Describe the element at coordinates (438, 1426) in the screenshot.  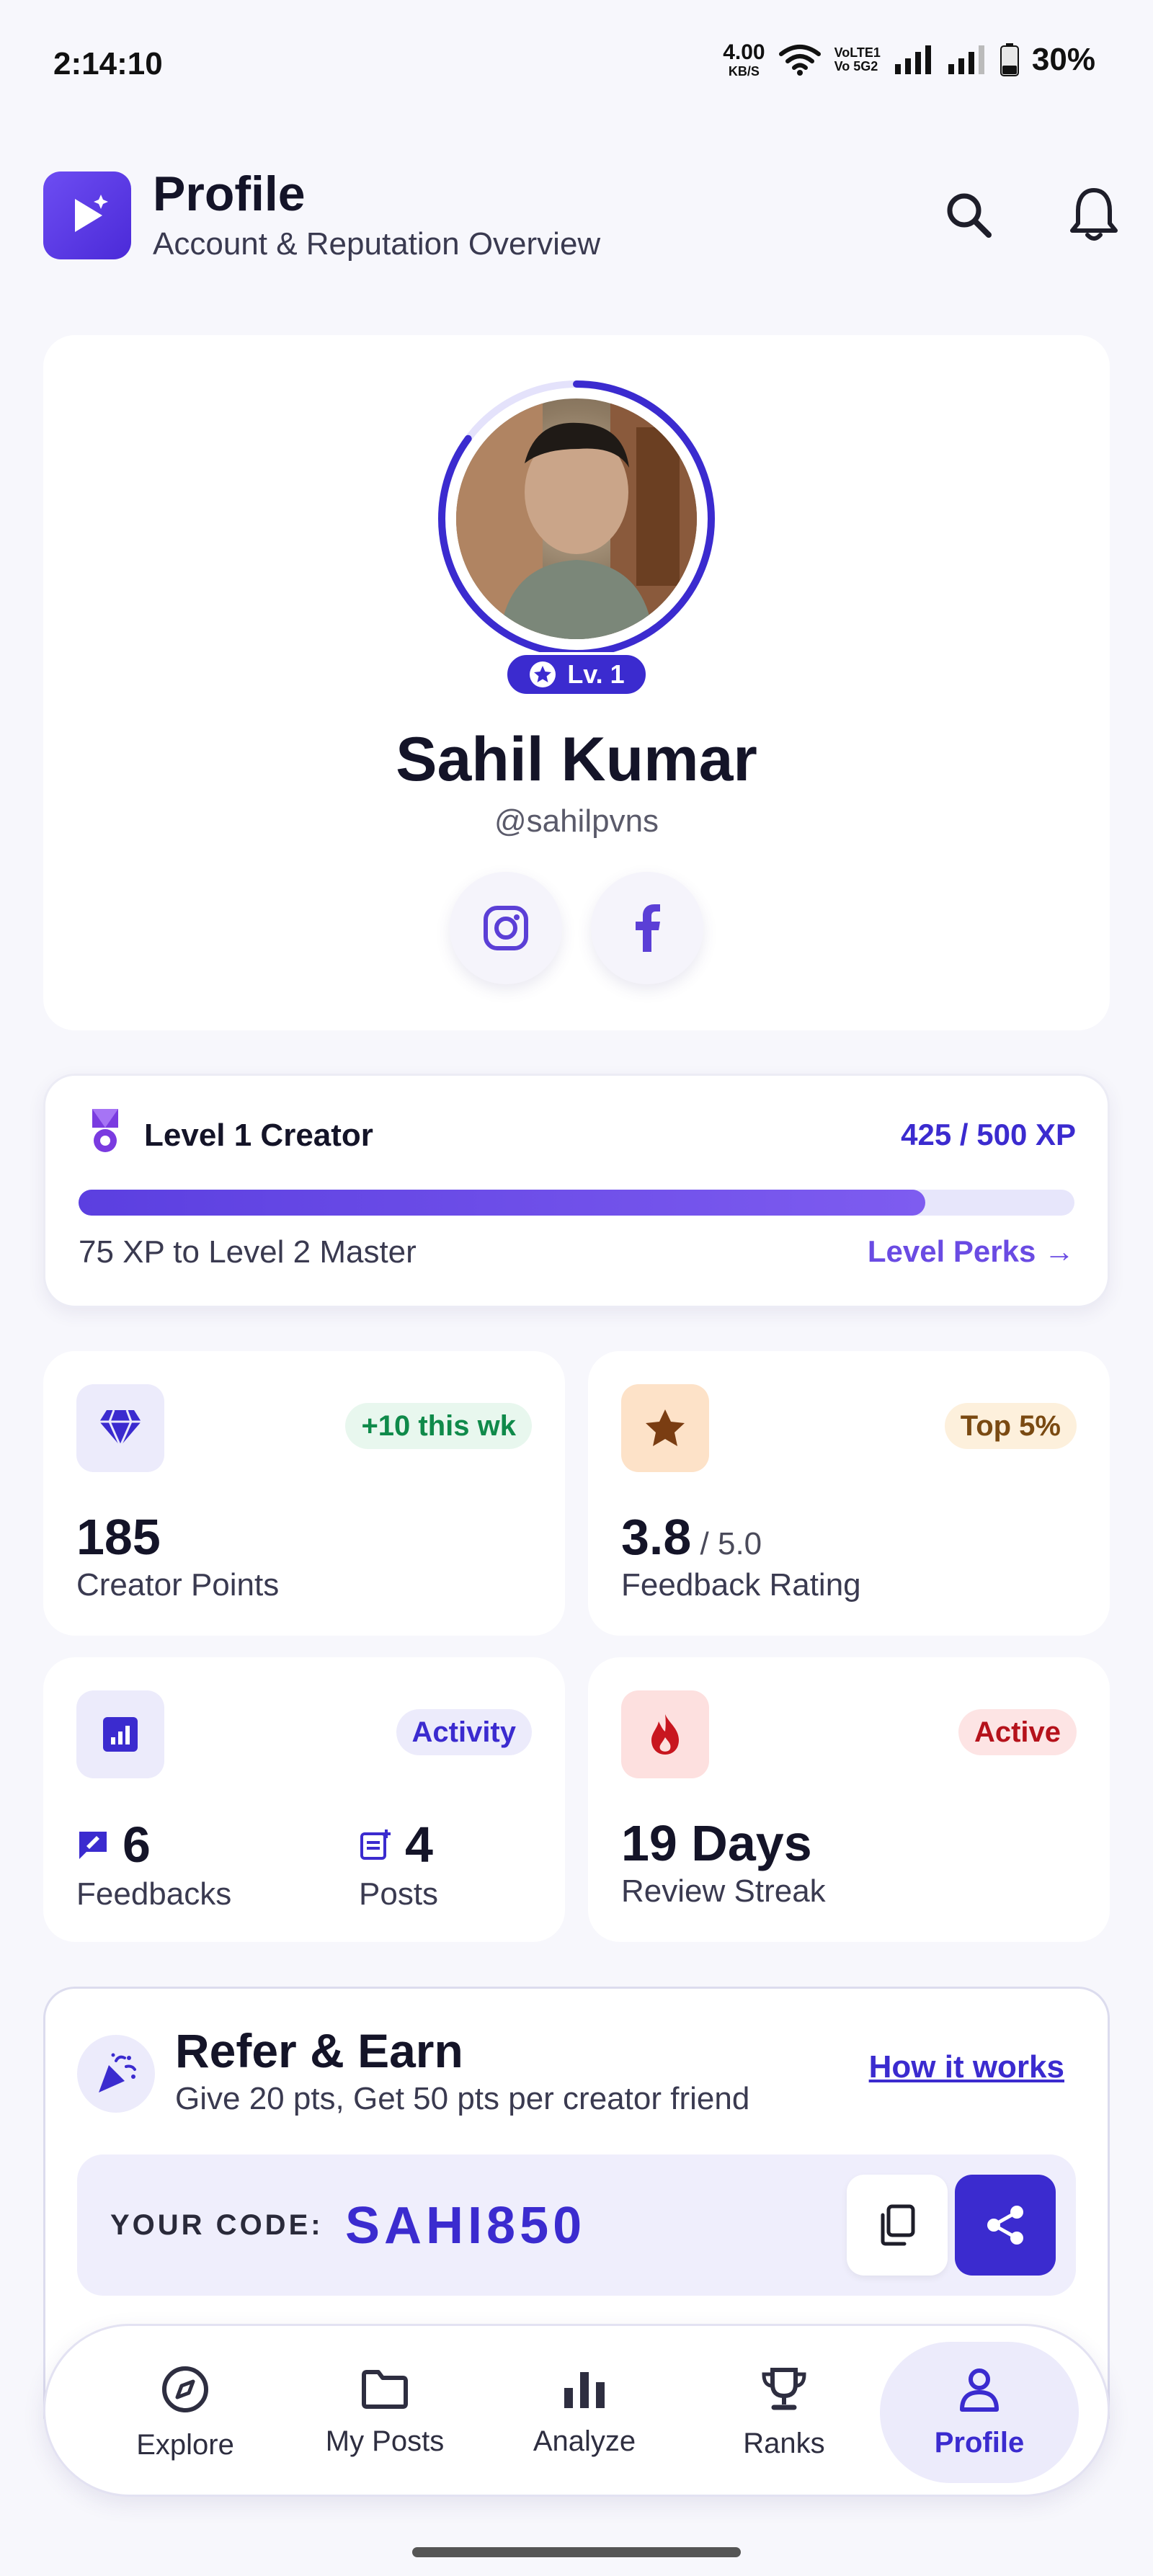
I see `points-weekly-badge: +10 this wk` at that location.